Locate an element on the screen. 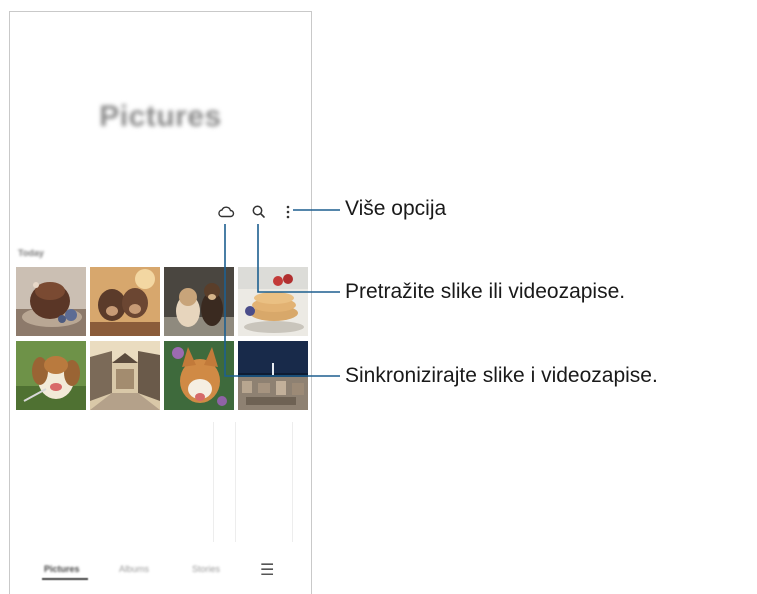  photo-thumbnail-beagle is located at coordinates (51, 375).